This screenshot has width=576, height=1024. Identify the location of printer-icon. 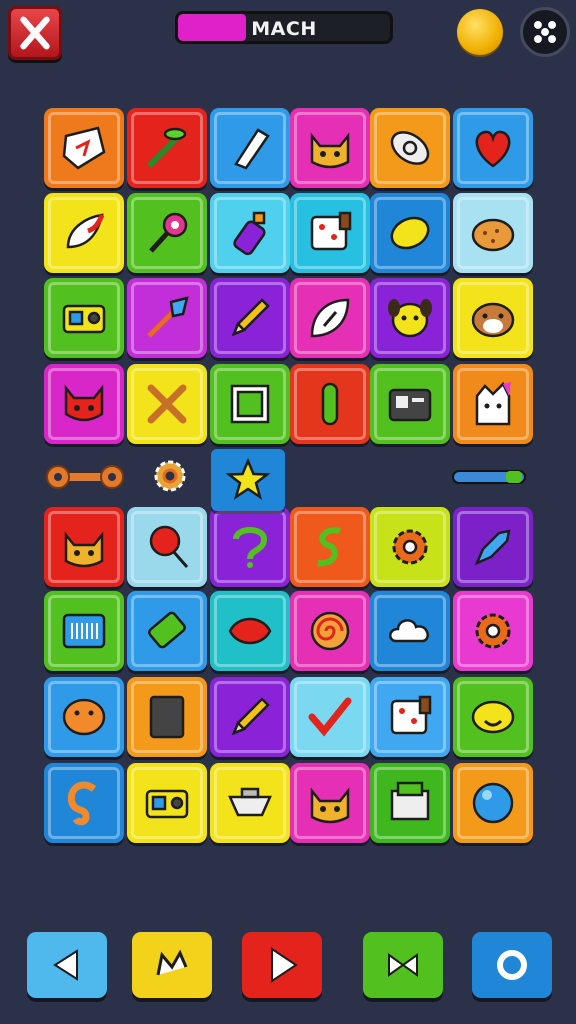
(410, 801).